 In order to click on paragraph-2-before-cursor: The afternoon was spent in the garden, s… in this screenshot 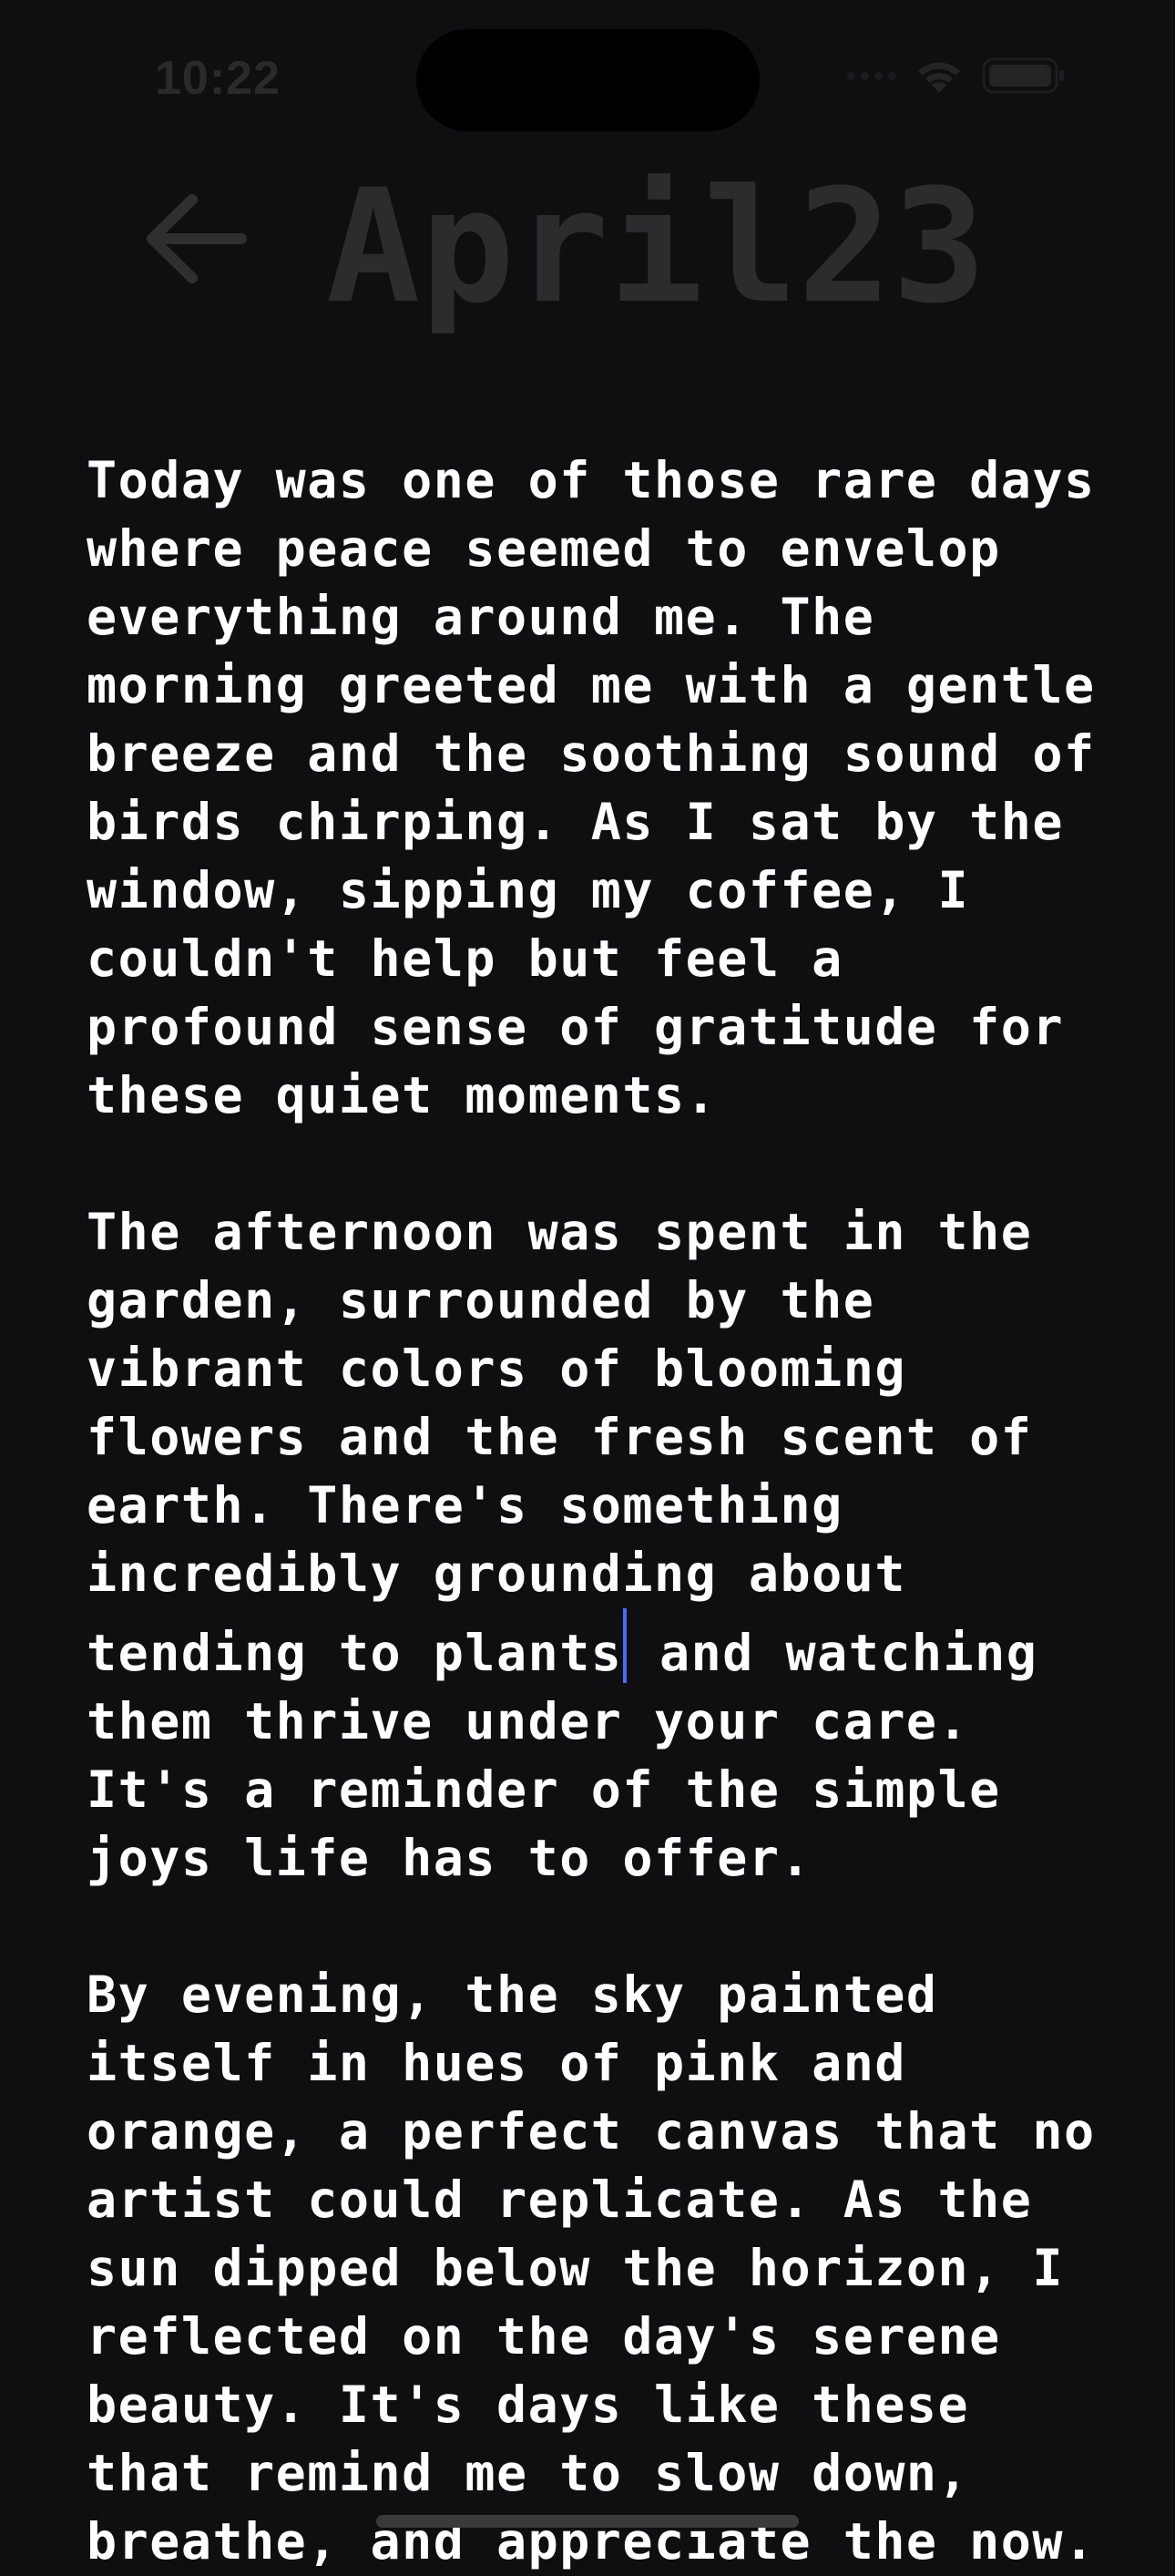, I will do `click(560, 1442)`.